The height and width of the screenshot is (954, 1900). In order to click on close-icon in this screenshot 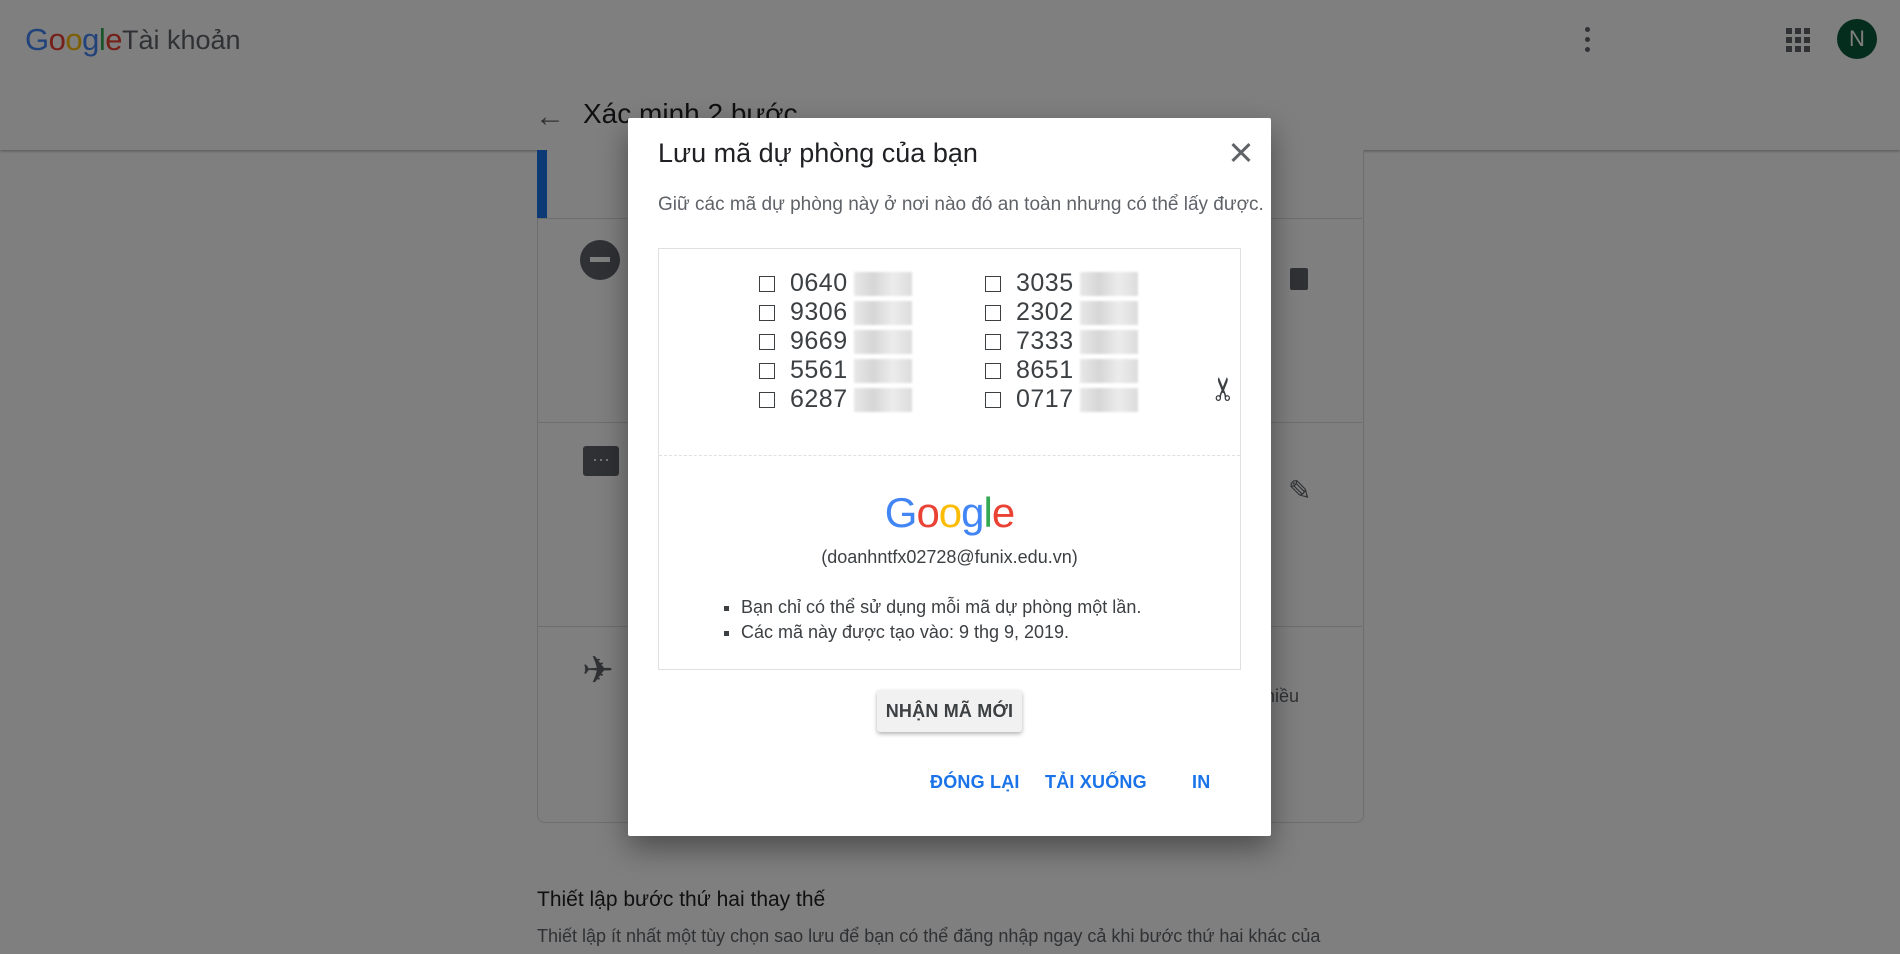, I will do `click(1242, 152)`.